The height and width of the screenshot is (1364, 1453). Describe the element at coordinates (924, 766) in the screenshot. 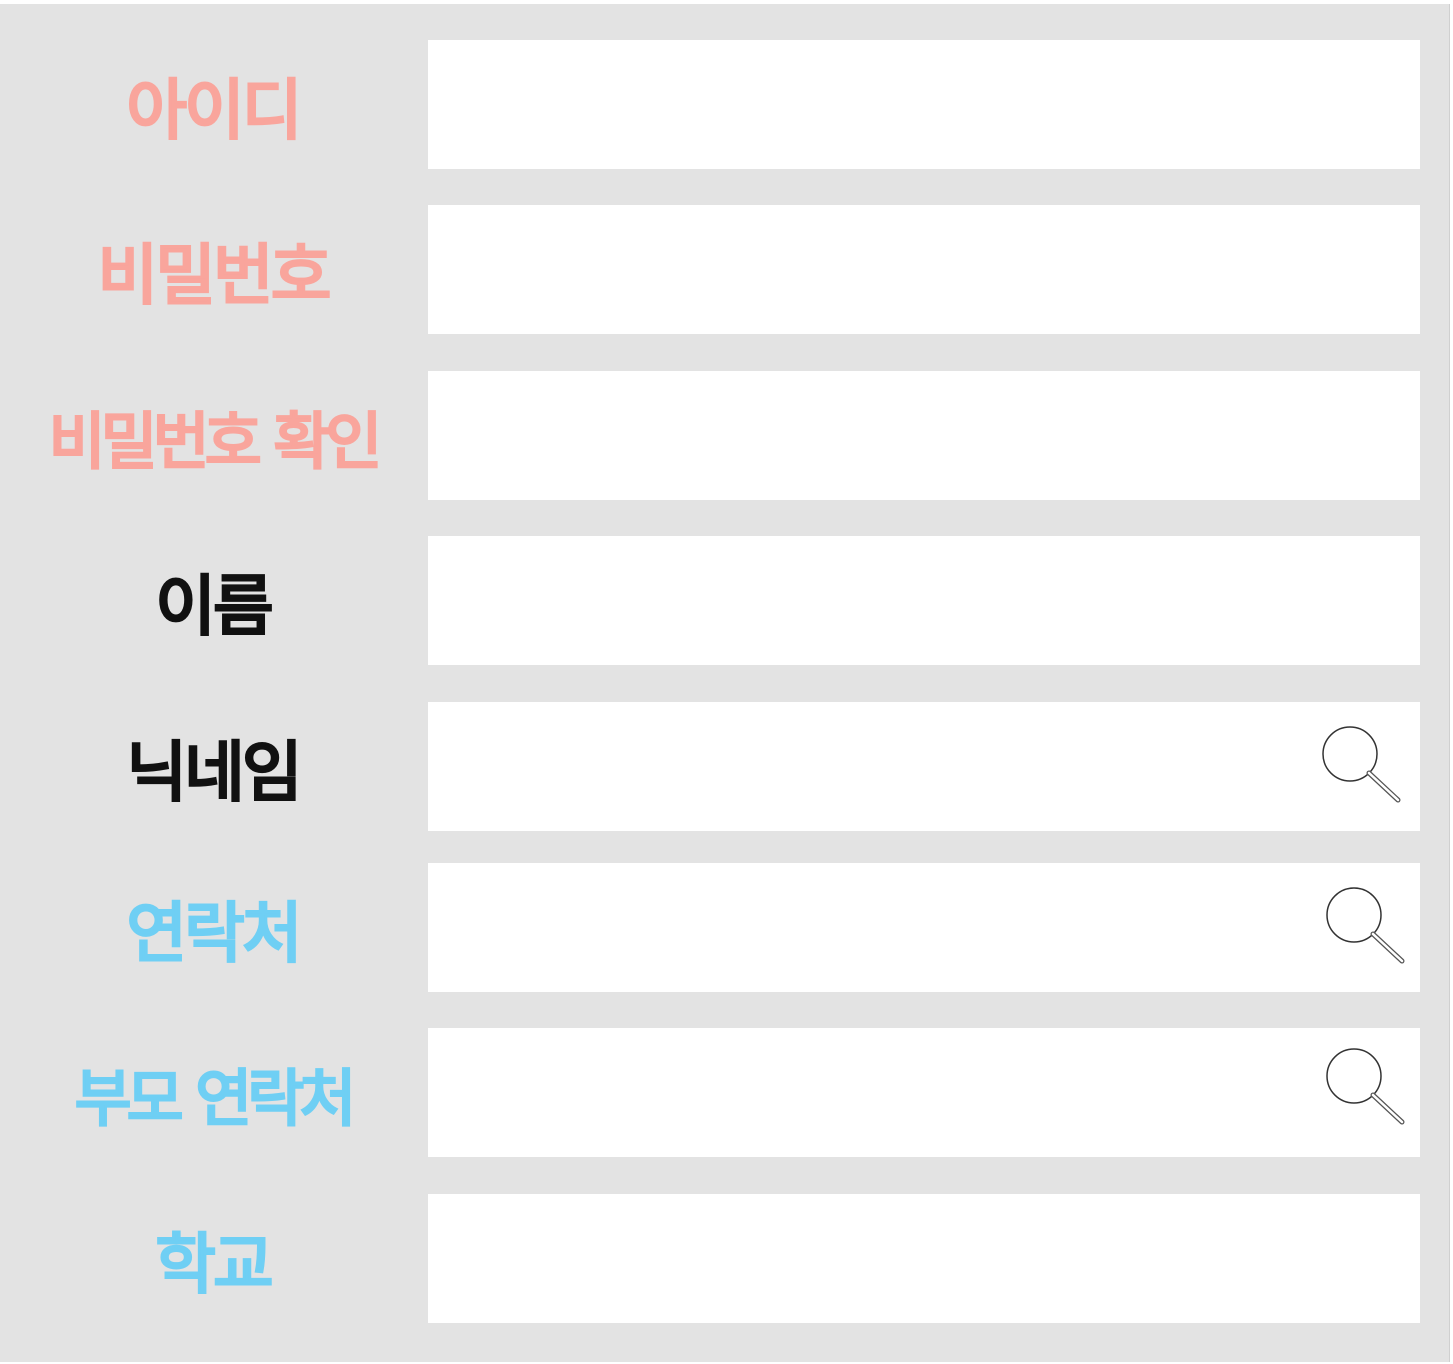

I see `nickname-input` at that location.